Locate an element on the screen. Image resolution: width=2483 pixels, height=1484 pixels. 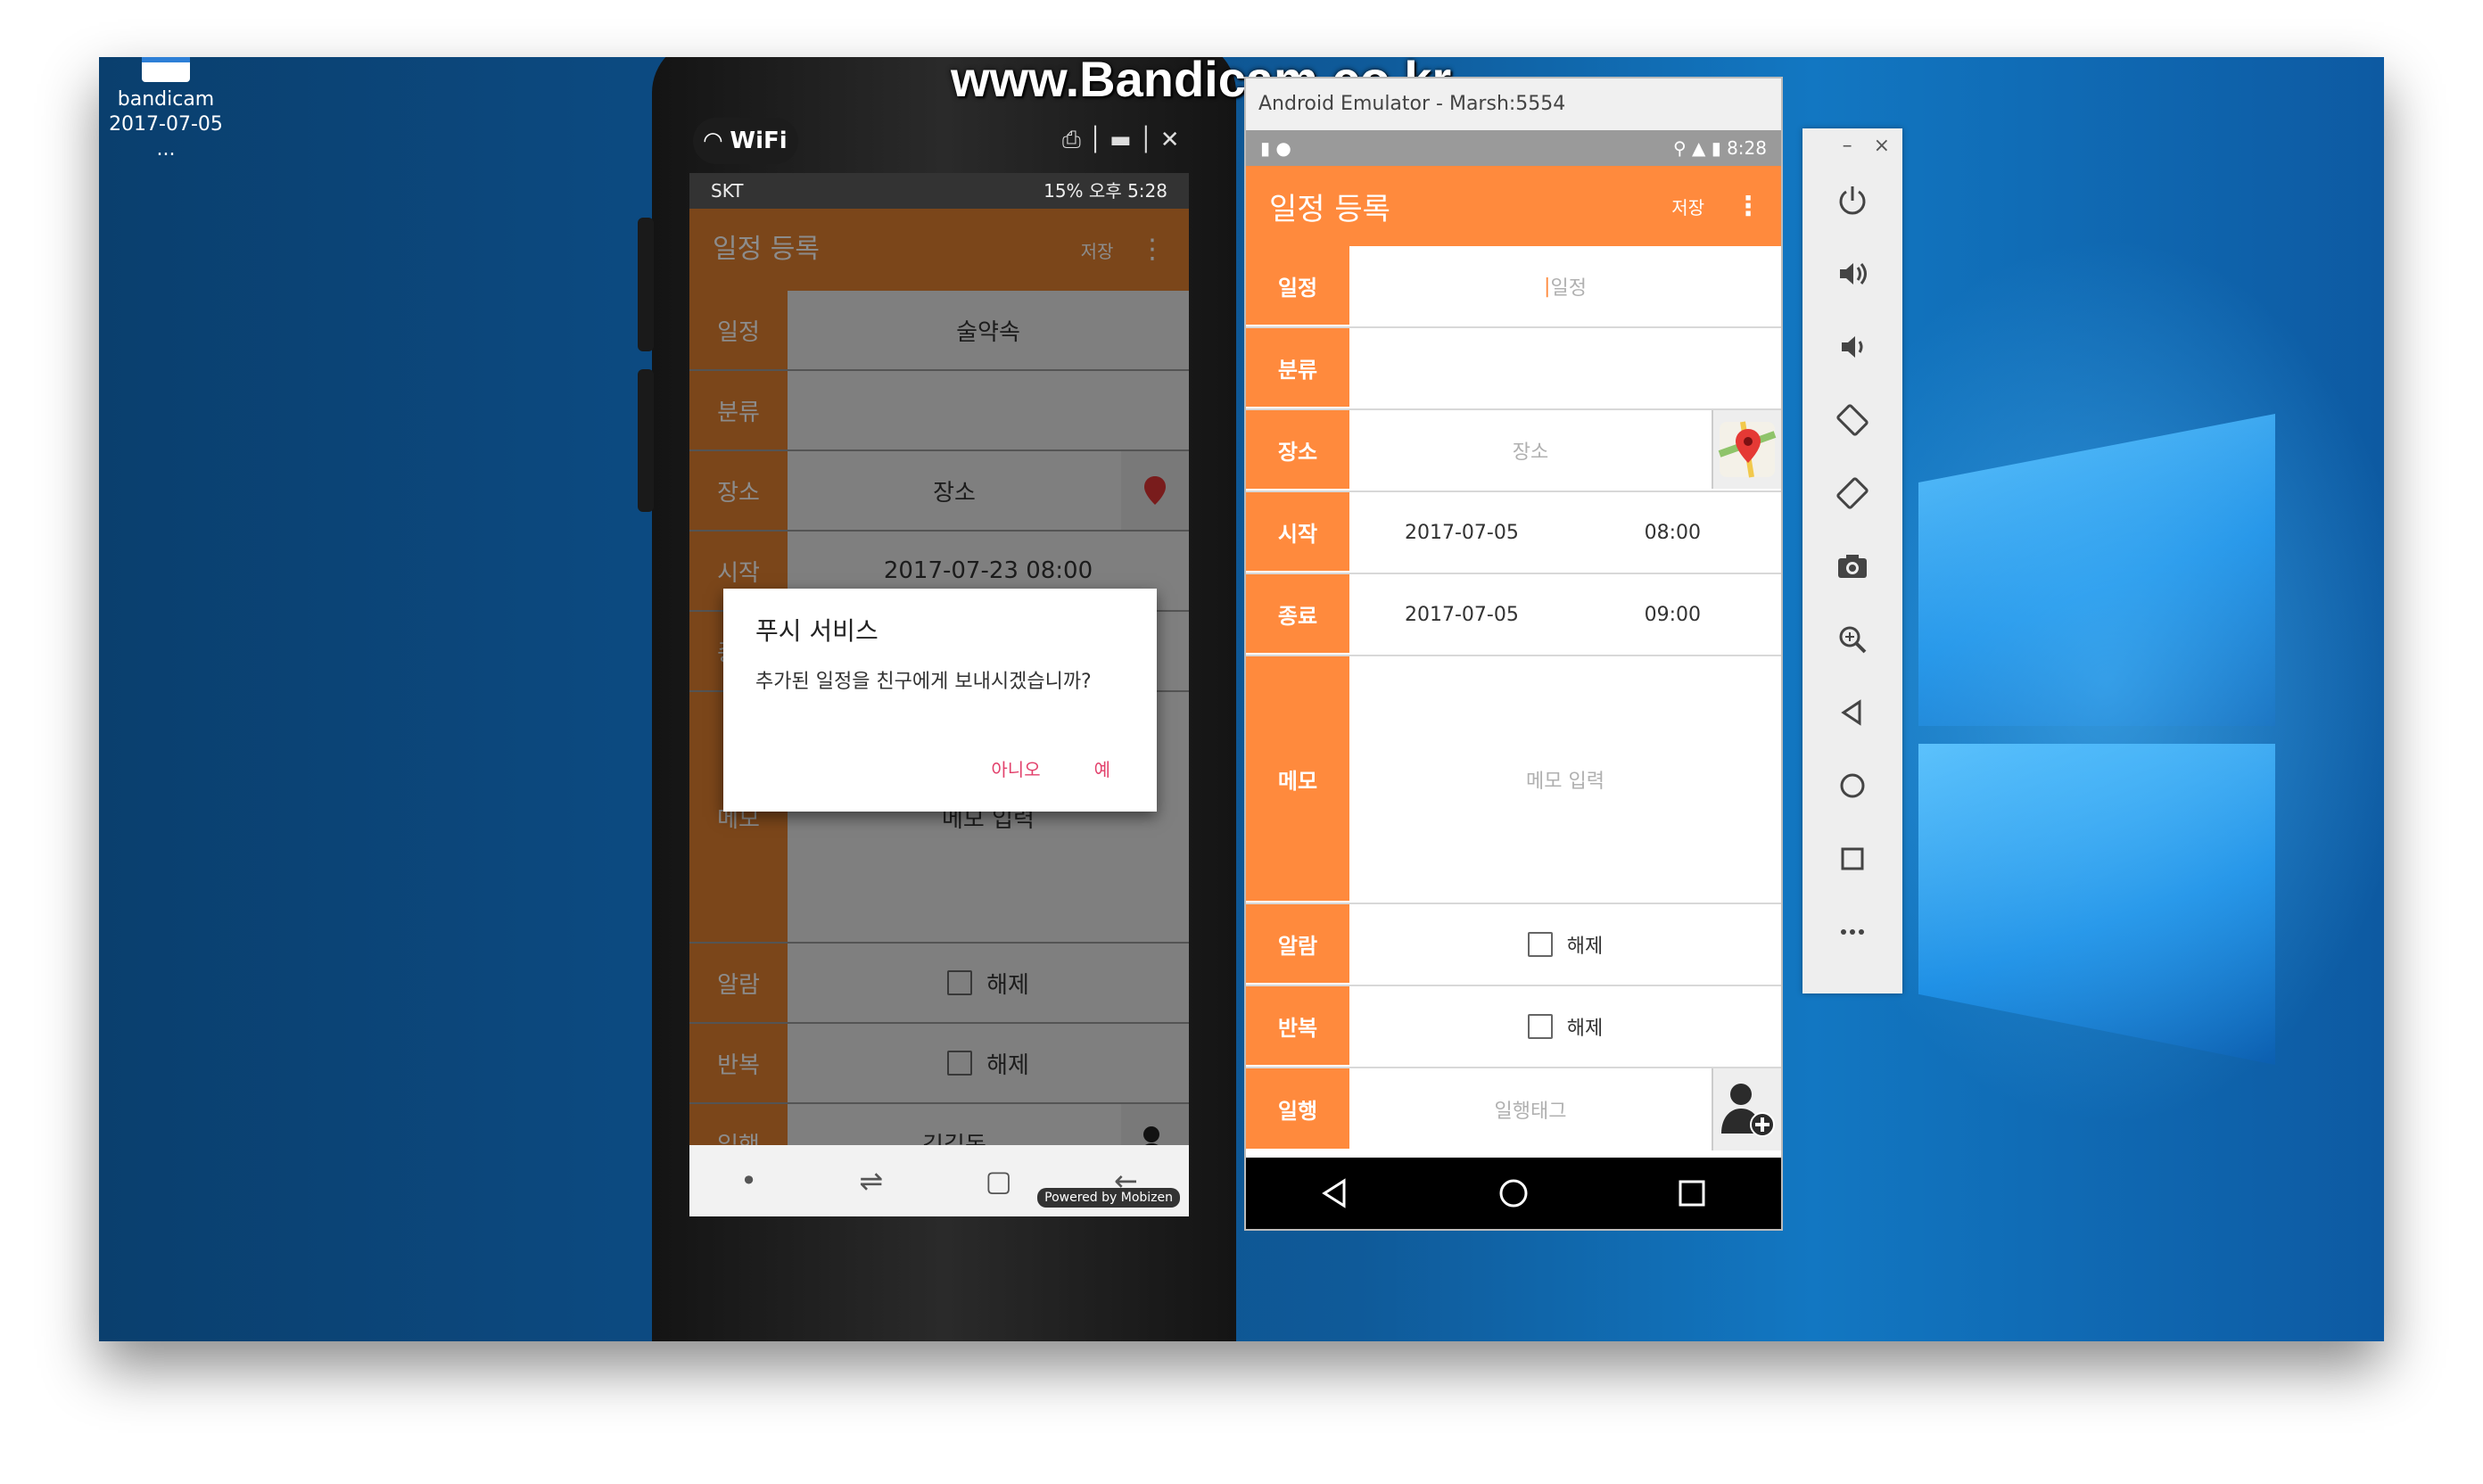
emulator-nav-bar is located at coordinates (1514, 1194).